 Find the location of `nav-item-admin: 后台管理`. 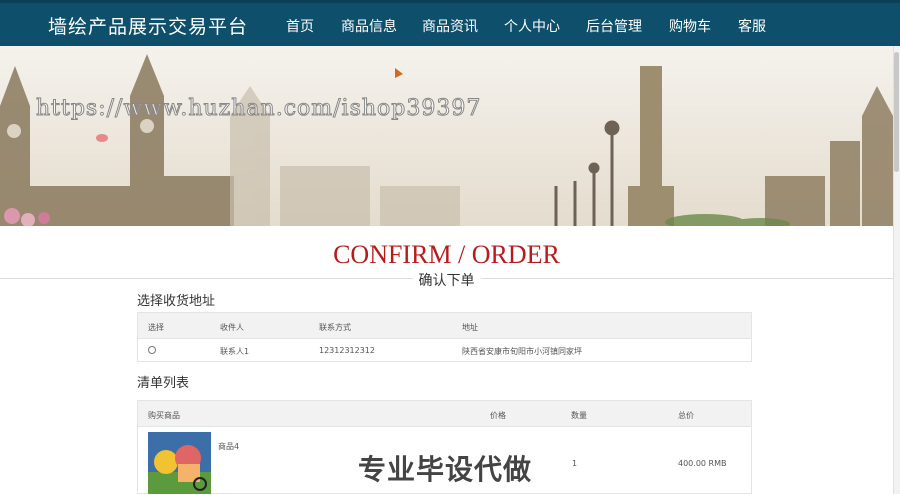

nav-item-admin: 后台管理 is located at coordinates (614, 26).